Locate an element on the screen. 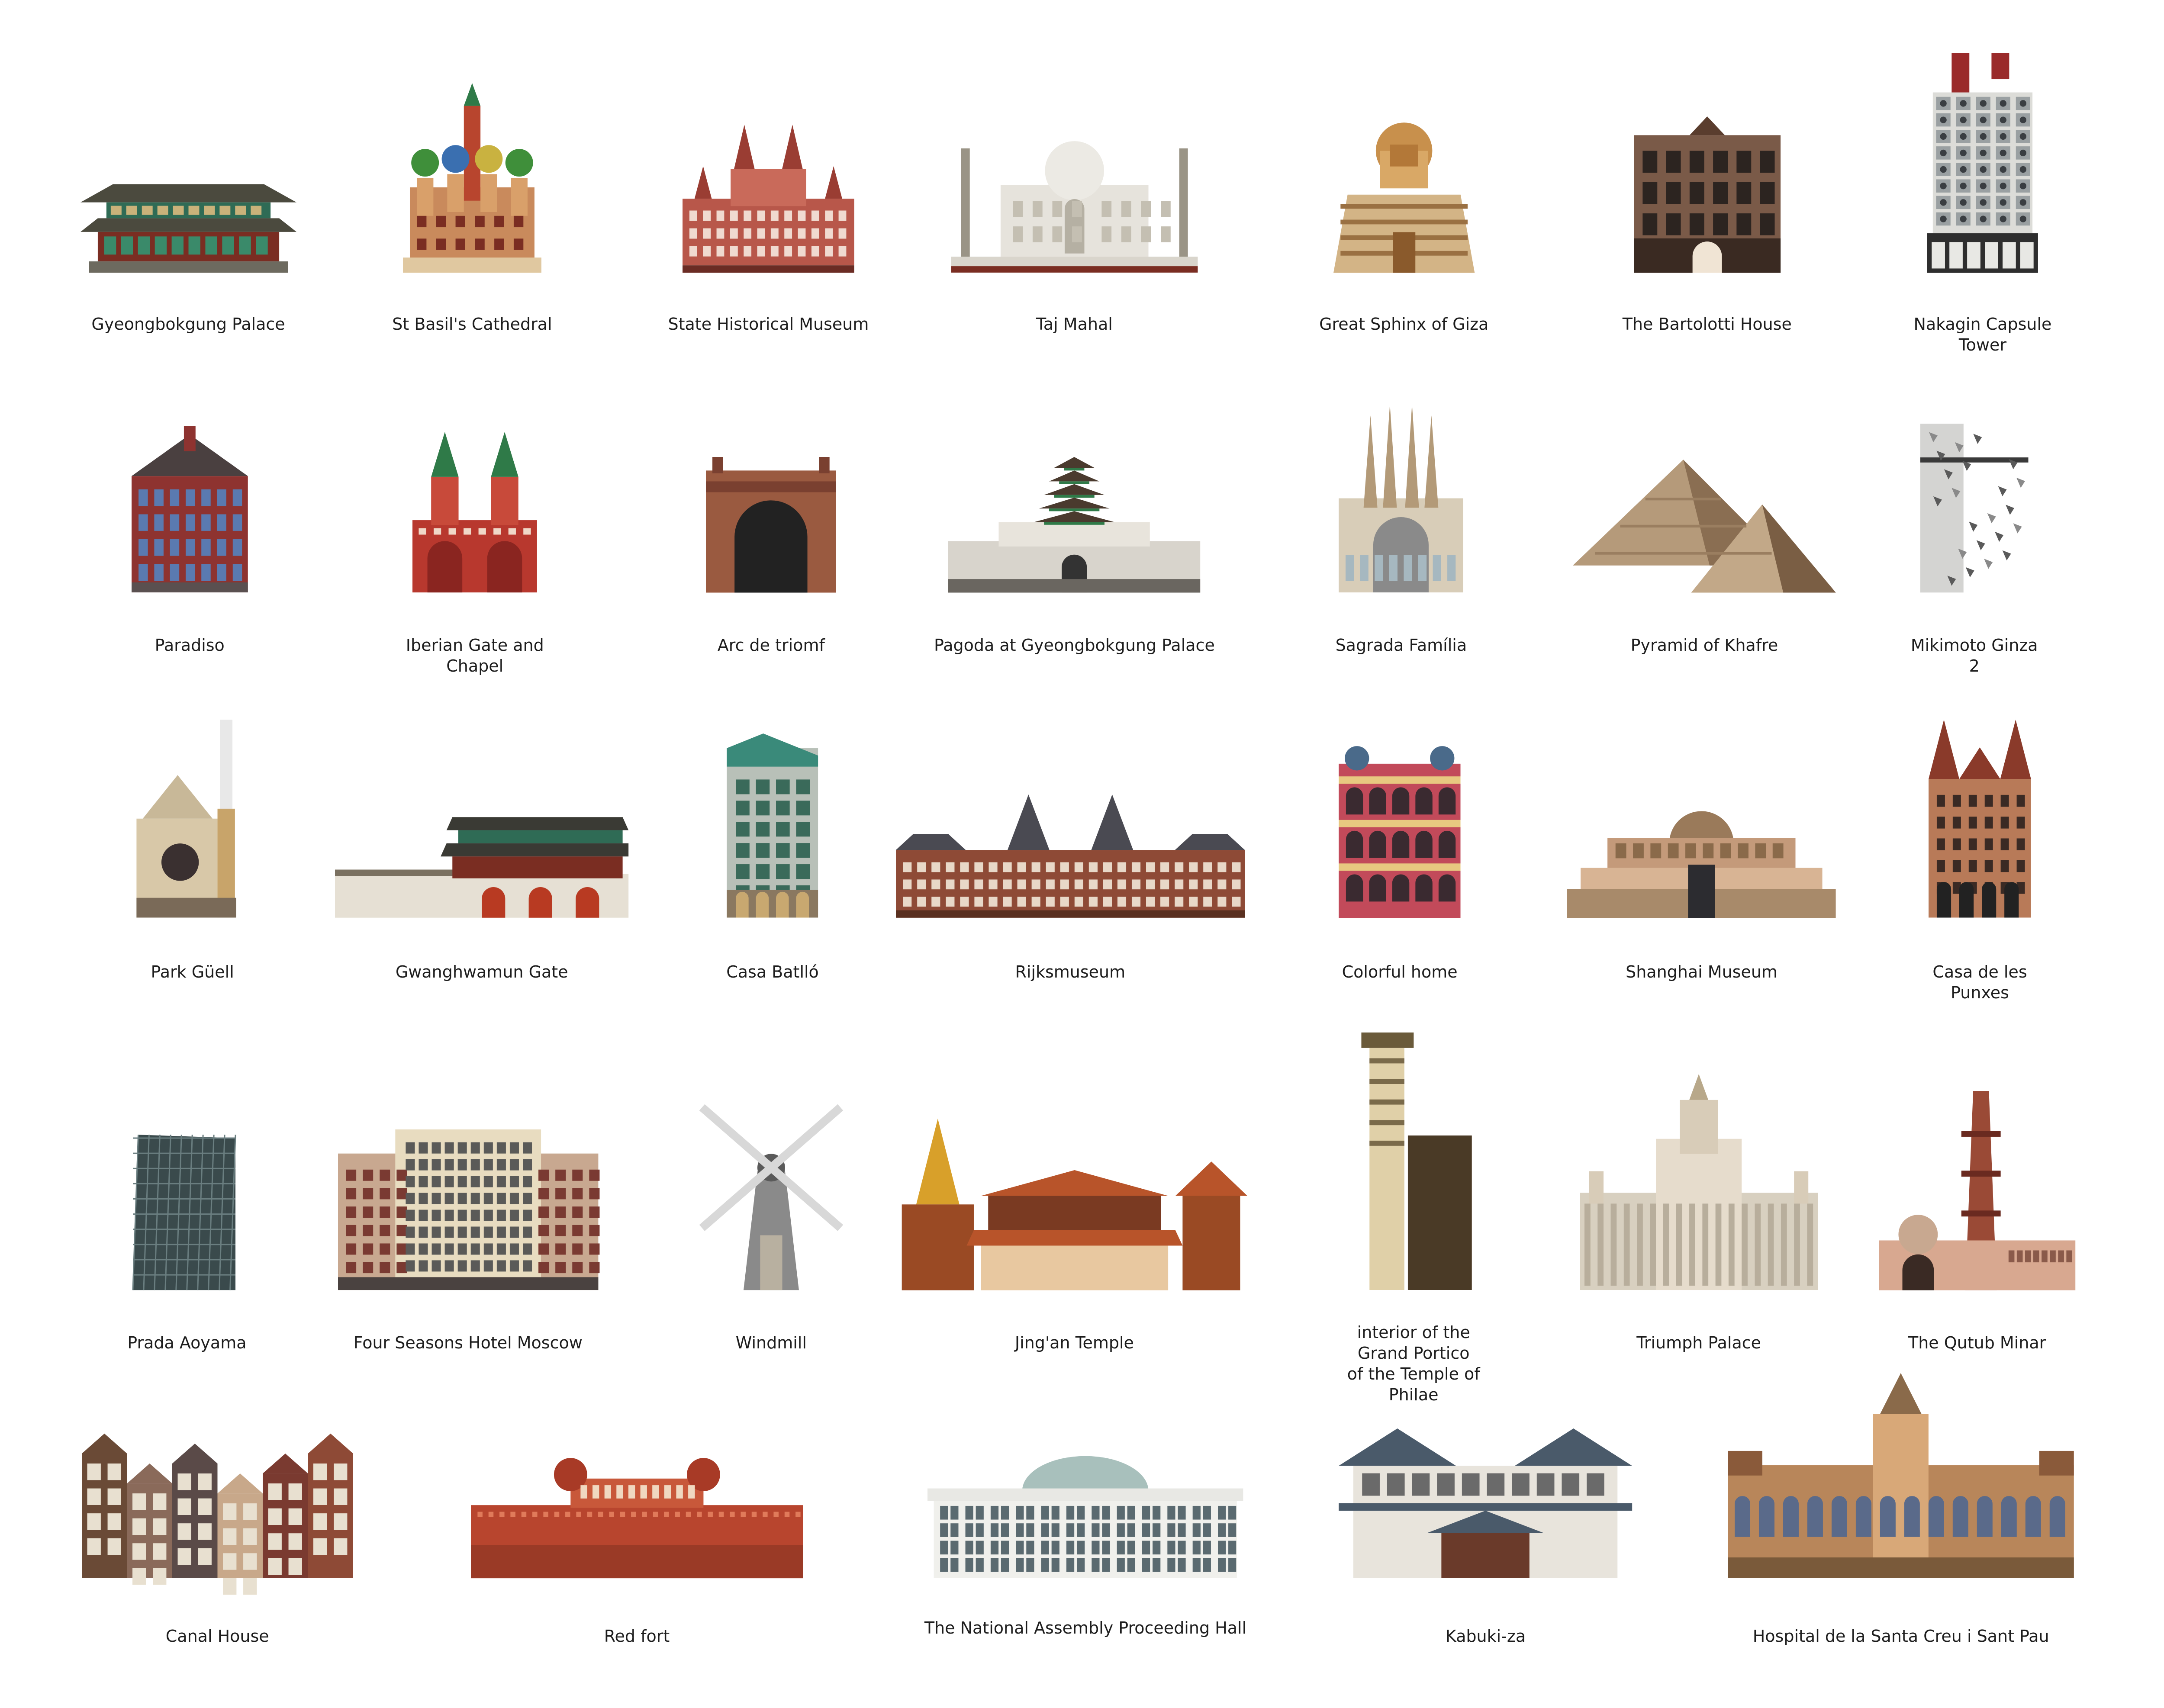  landmark-card: Rijksmuseum is located at coordinates (1070, 892).